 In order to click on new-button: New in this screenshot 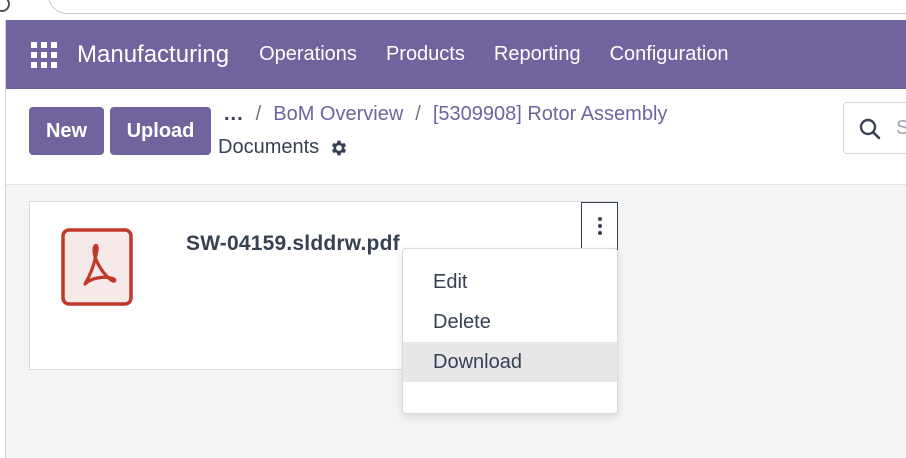, I will do `click(66, 131)`.